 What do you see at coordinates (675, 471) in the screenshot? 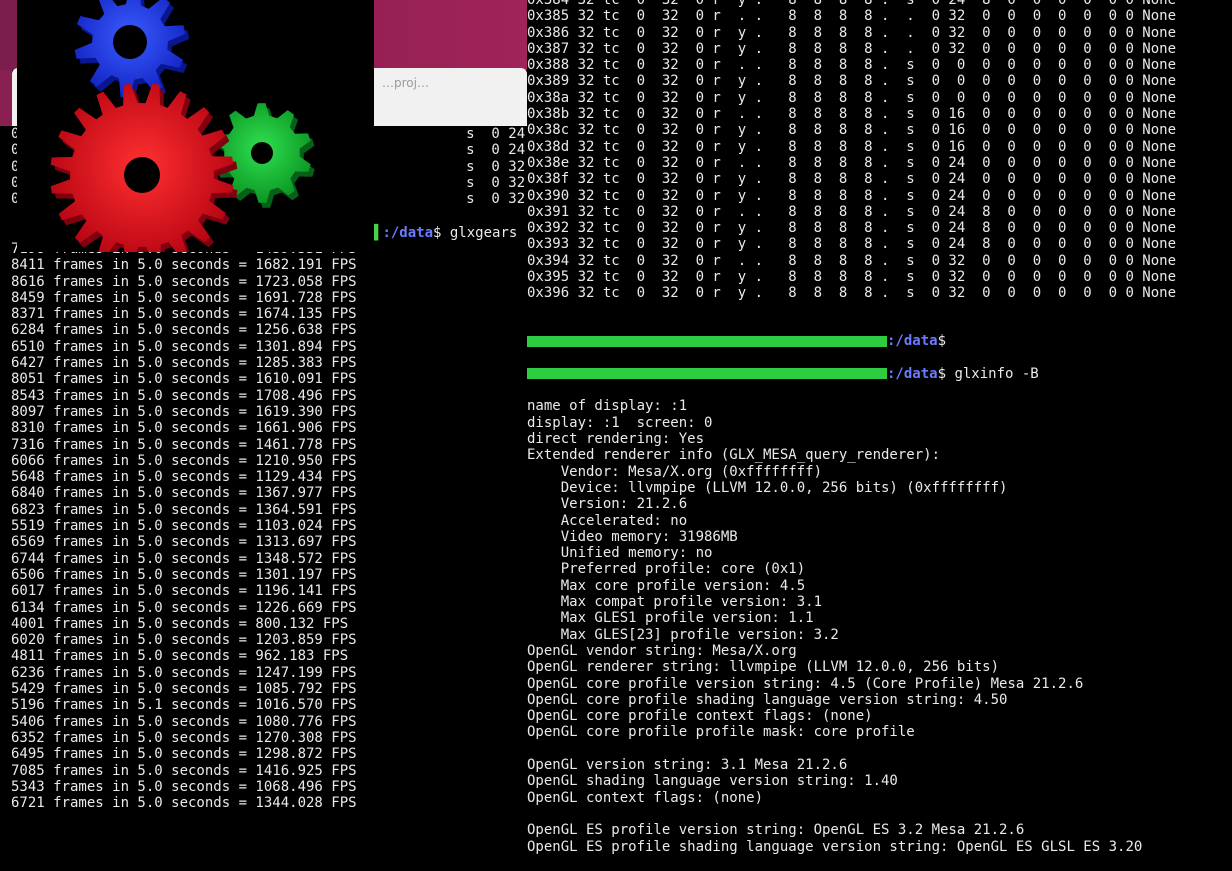
I see `glxinfo-line: Vendor: Mesa/X.org (0xffffffff)` at bounding box center [675, 471].